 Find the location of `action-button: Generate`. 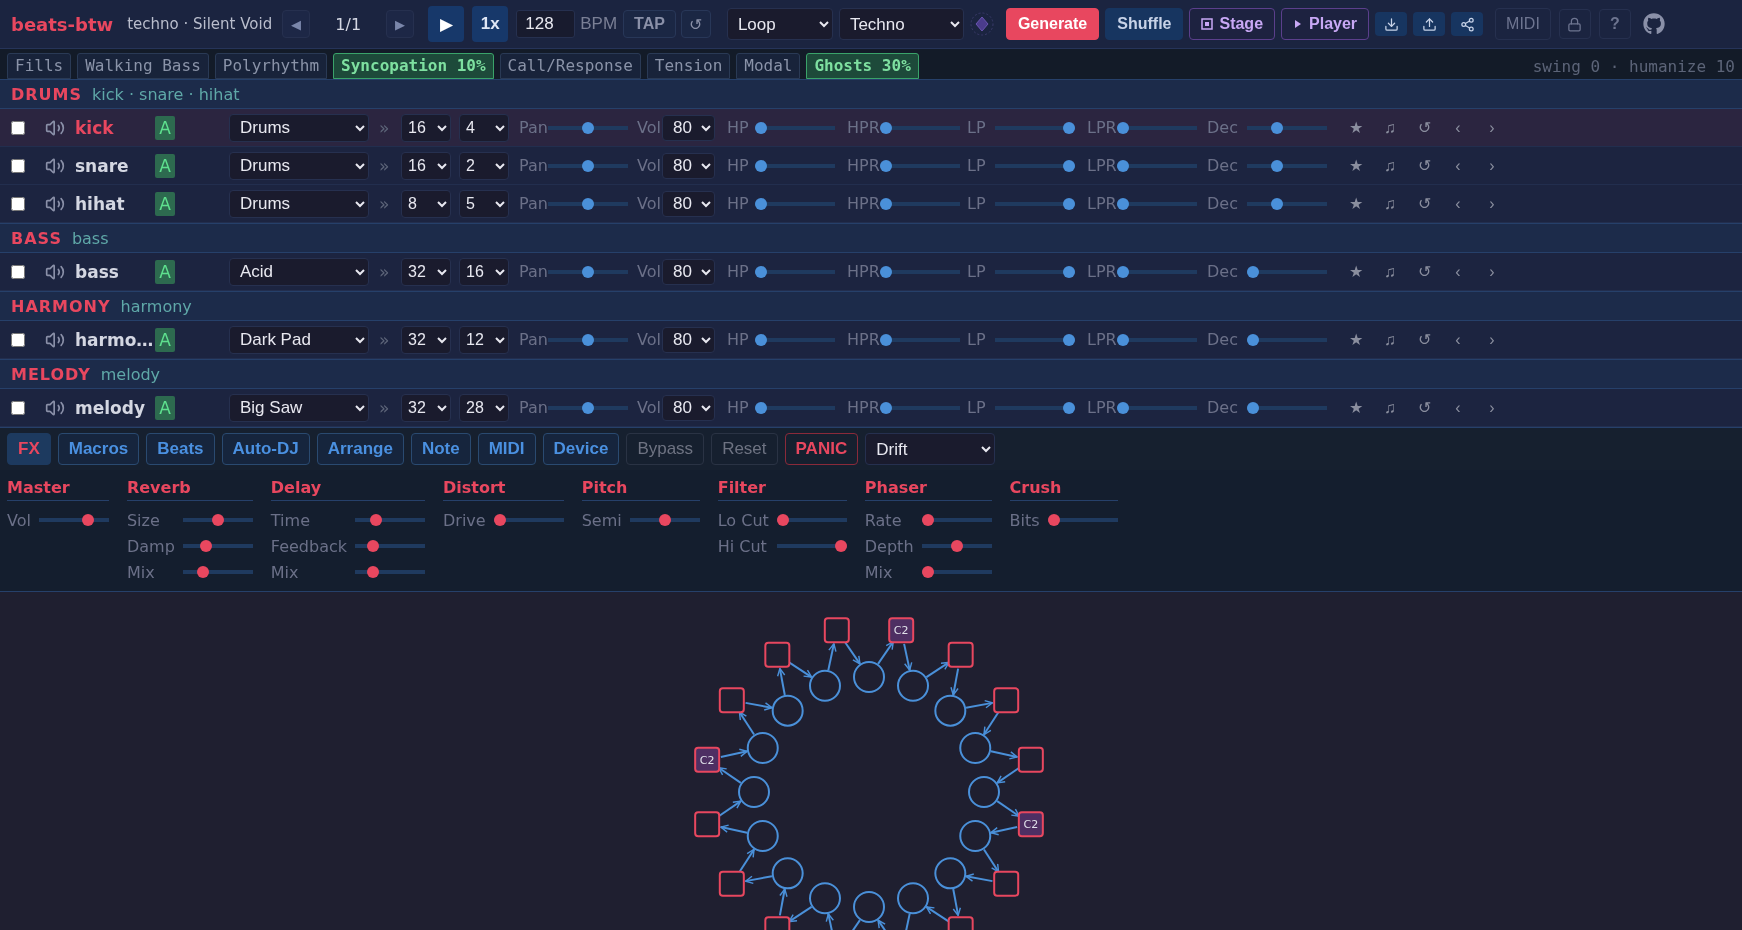

action-button: Generate is located at coordinates (1052, 24).